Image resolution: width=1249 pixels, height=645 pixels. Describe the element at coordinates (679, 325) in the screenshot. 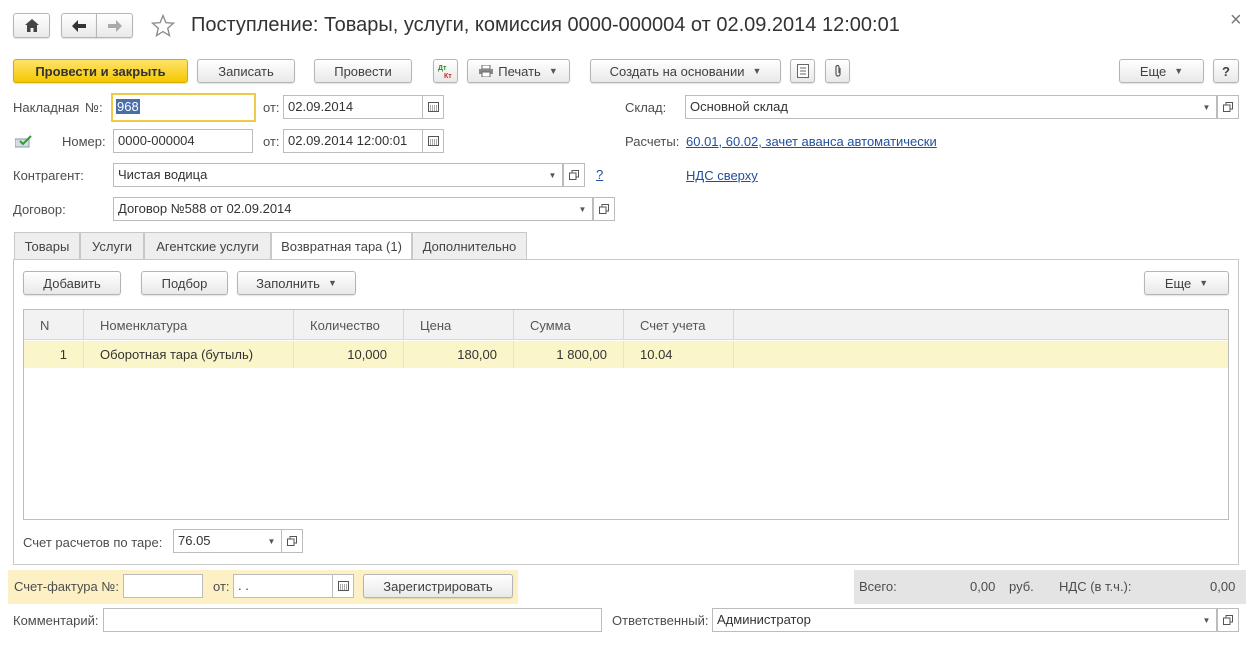

I see `col-header-account: Счет учета` at that location.